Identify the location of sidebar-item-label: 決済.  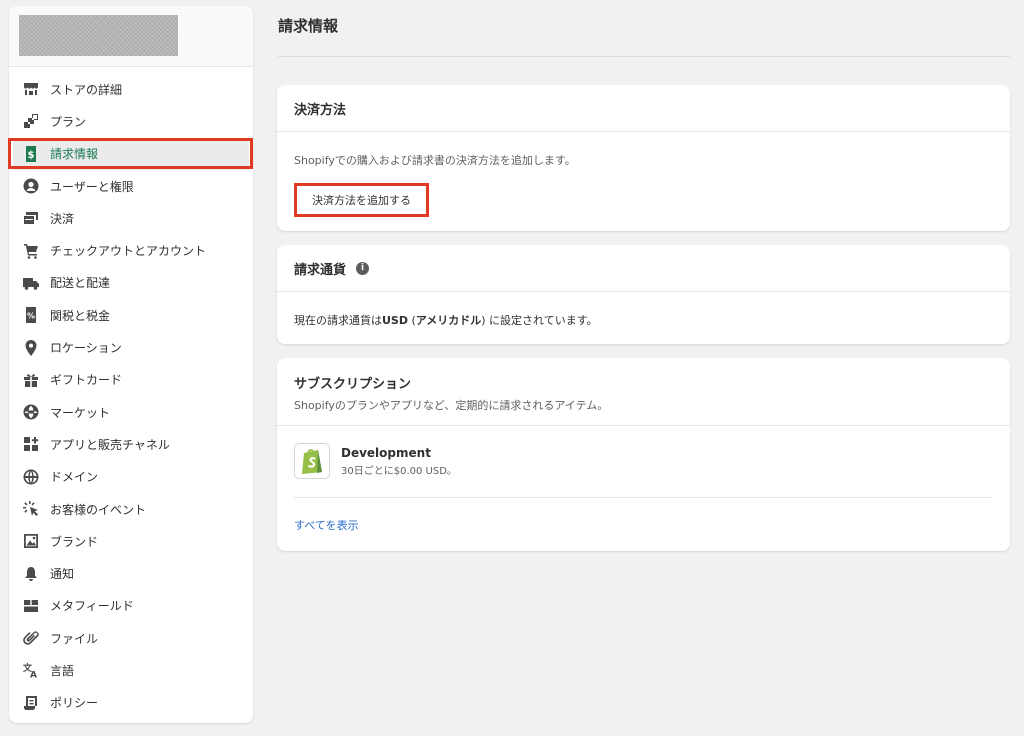
(62, 218).